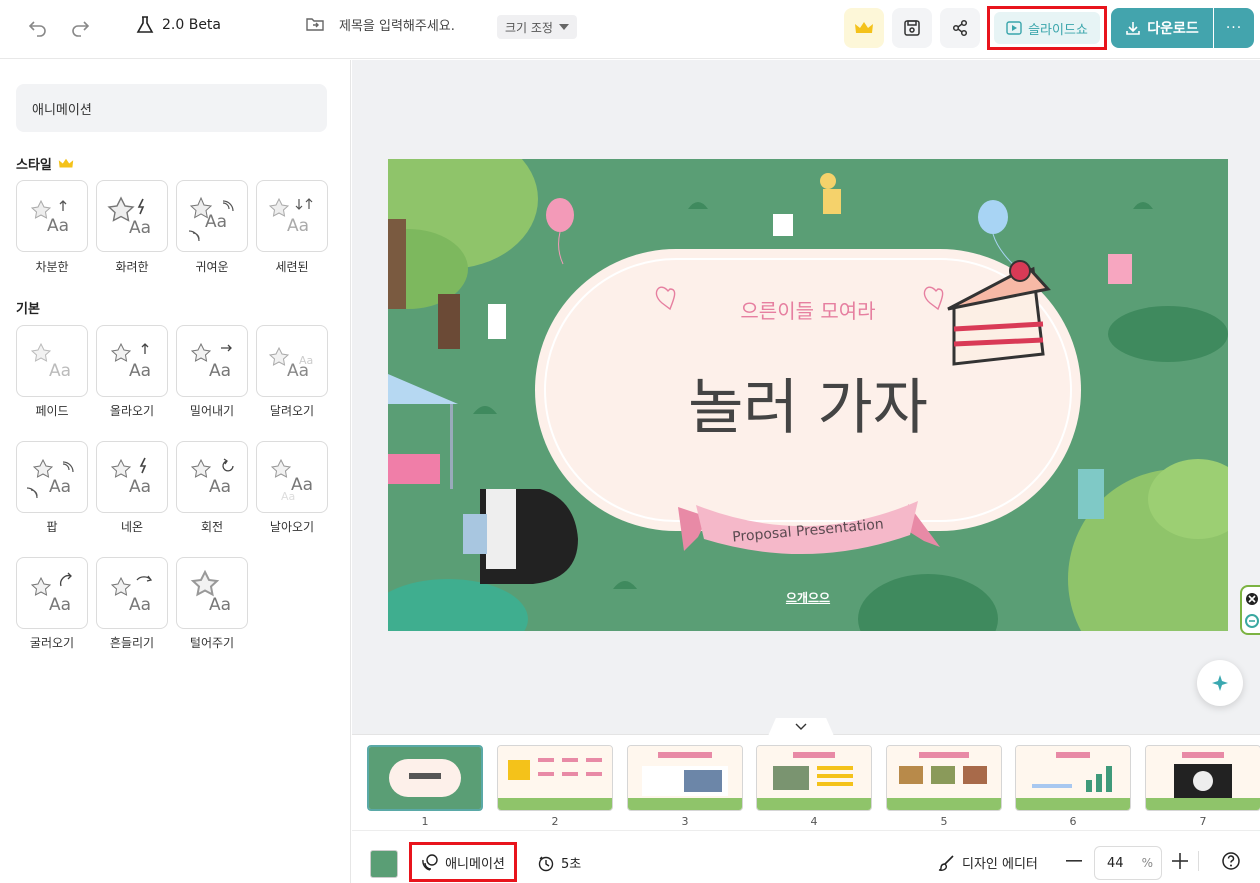 The height and width of the screenshot is (883, 1260). What do you see at coordinates (290, 363) in the screenshot?
I see `run-in-animation-icon: AaAa` at bounding box center [290, 363].